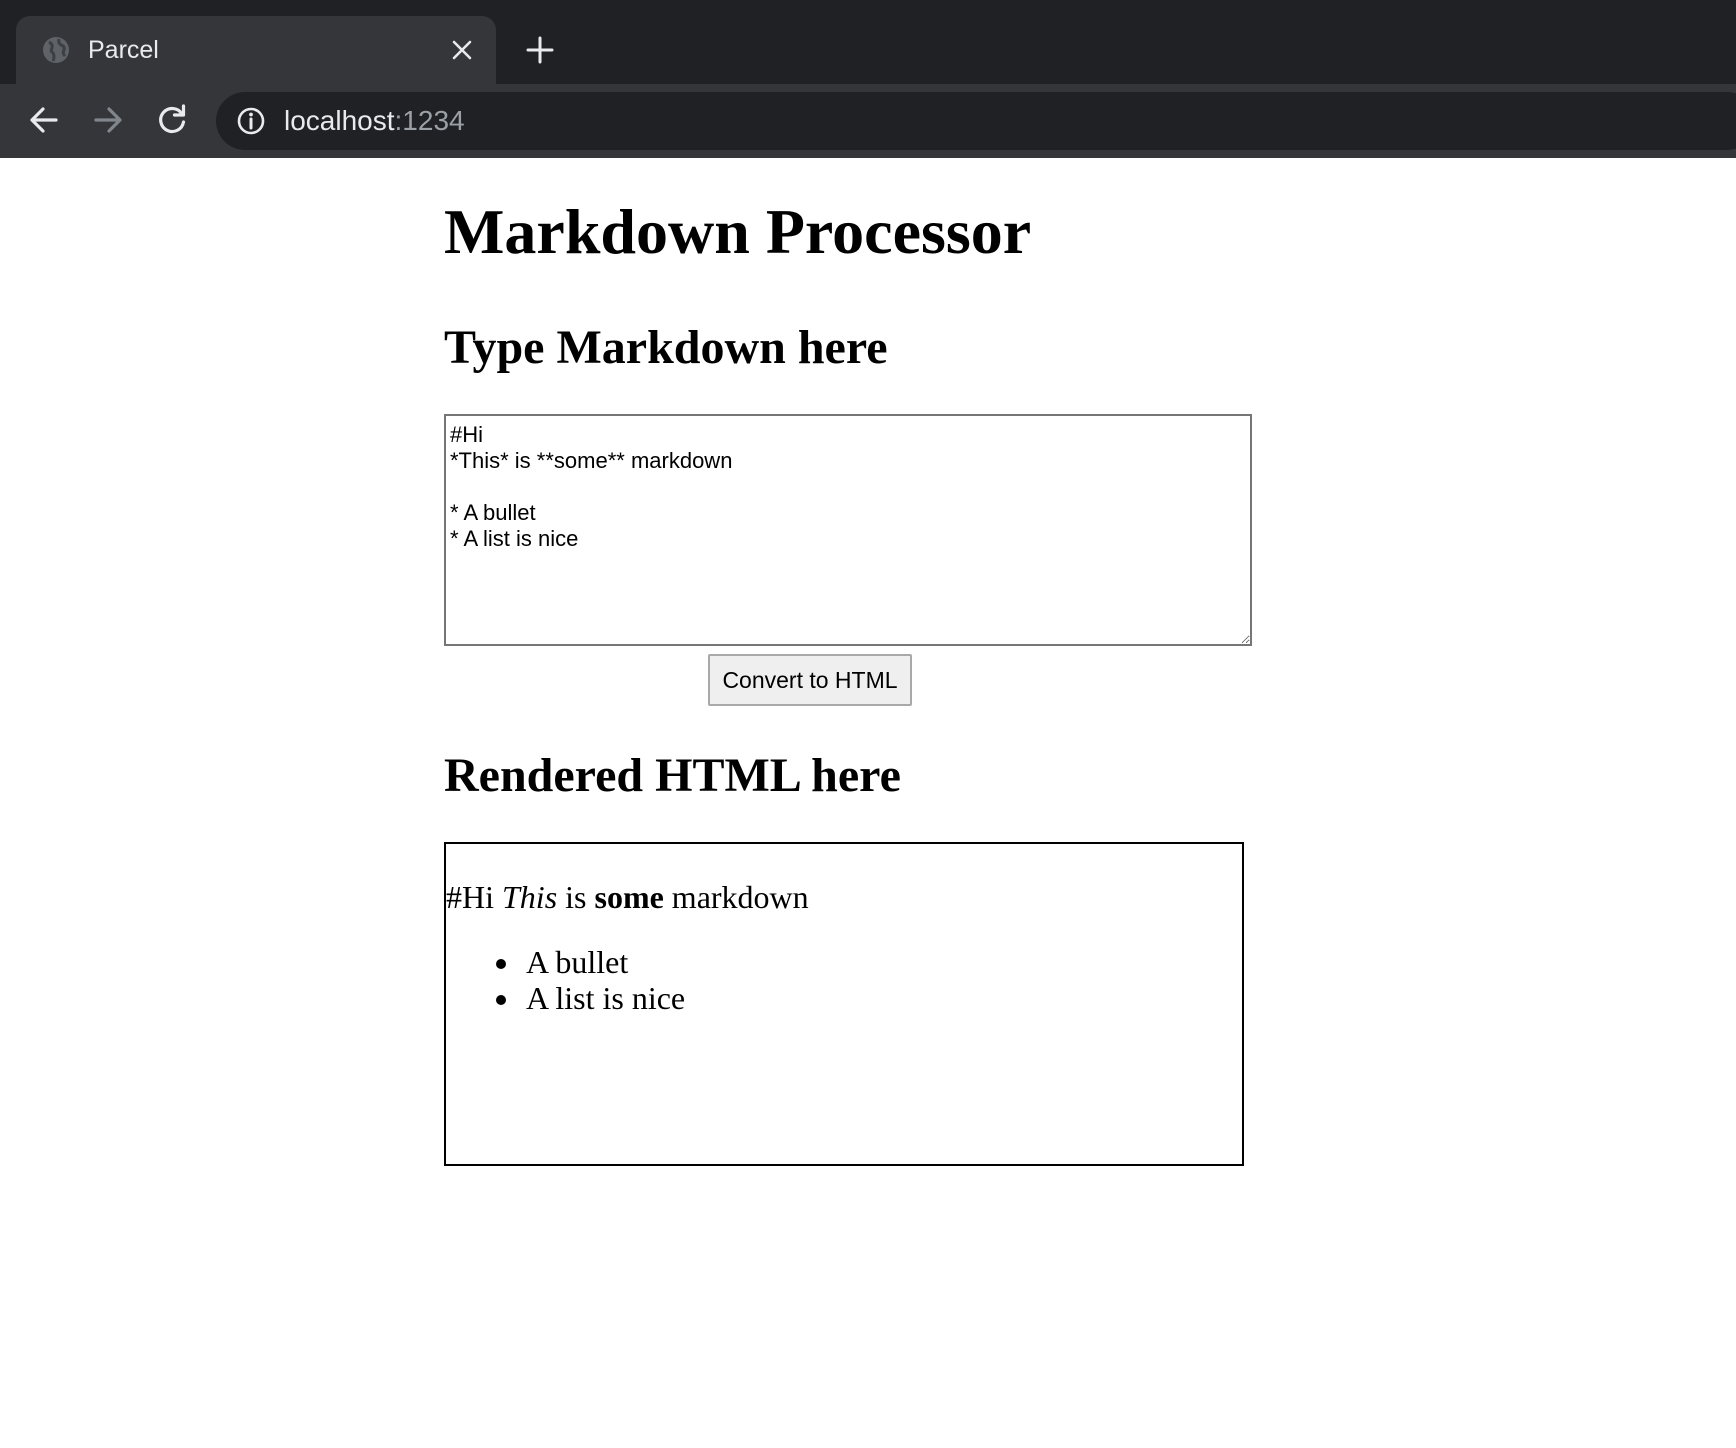 This screenshot has height=1448, width=1736. I want to click on rendered-list: A bullet A list is nice, so click(565, 980).